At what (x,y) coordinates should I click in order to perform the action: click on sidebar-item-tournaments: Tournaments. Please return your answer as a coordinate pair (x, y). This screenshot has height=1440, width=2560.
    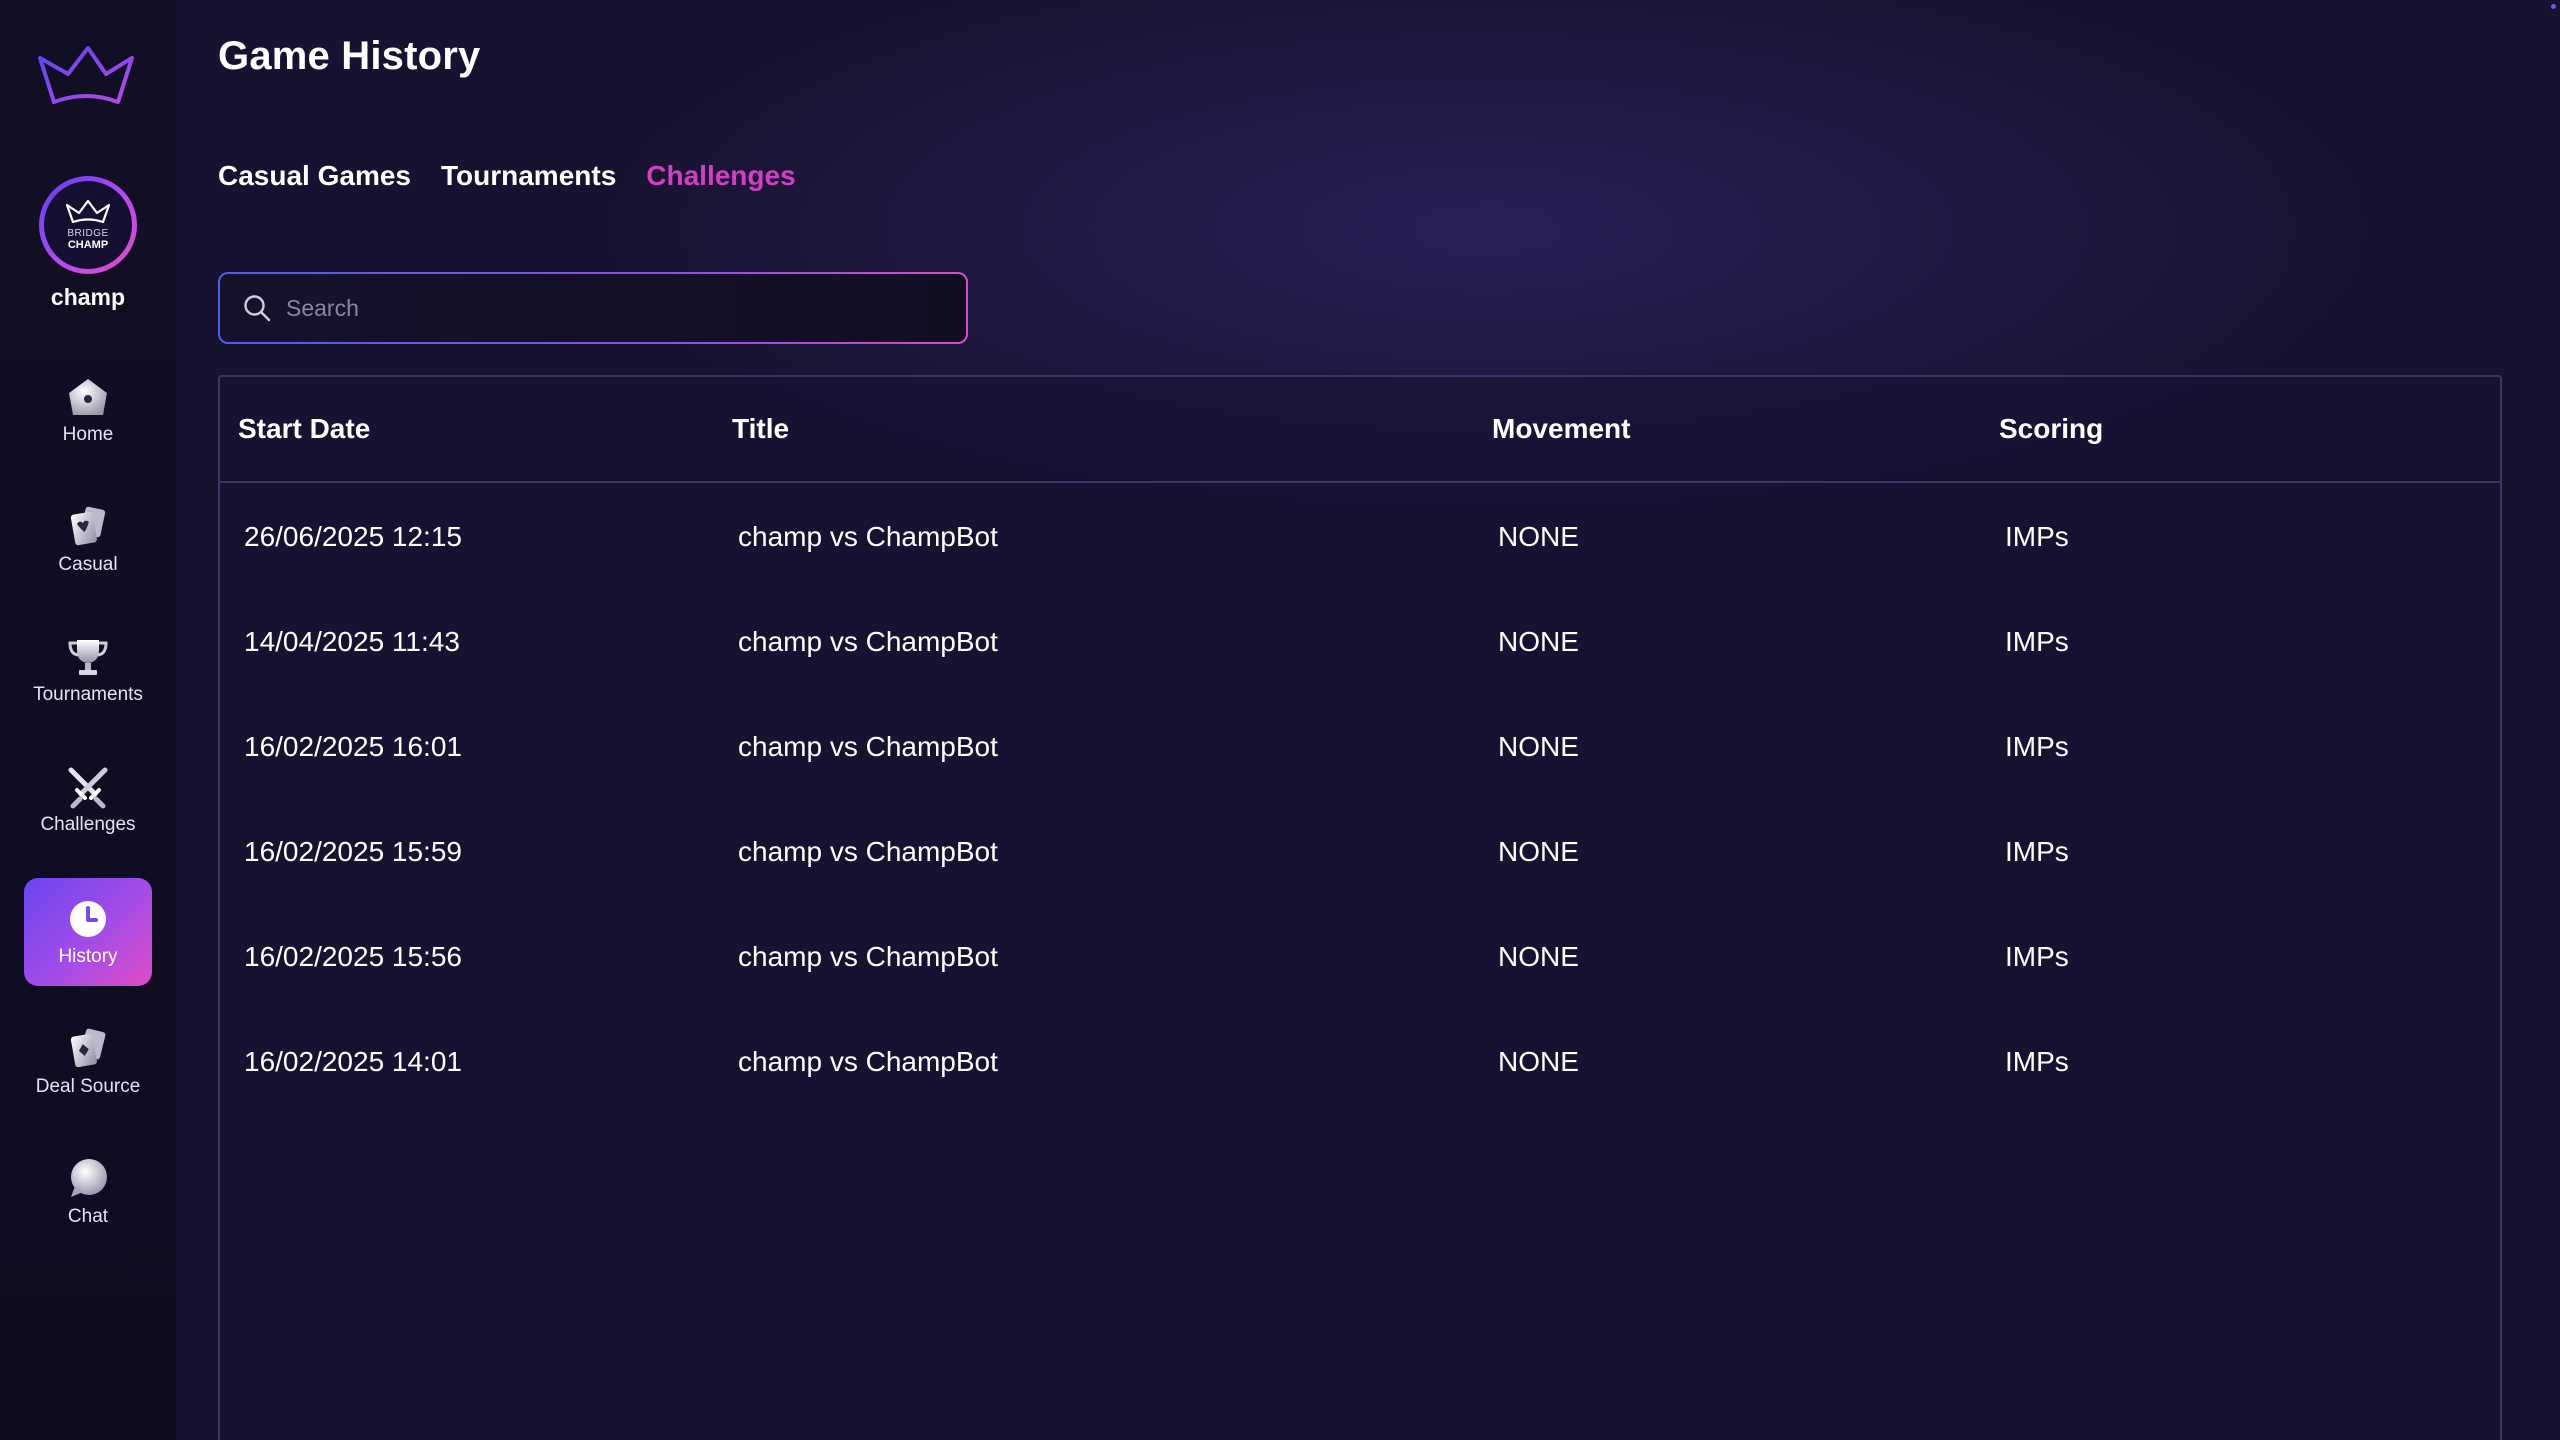
    Looking at the image, I should click on (88, 670).